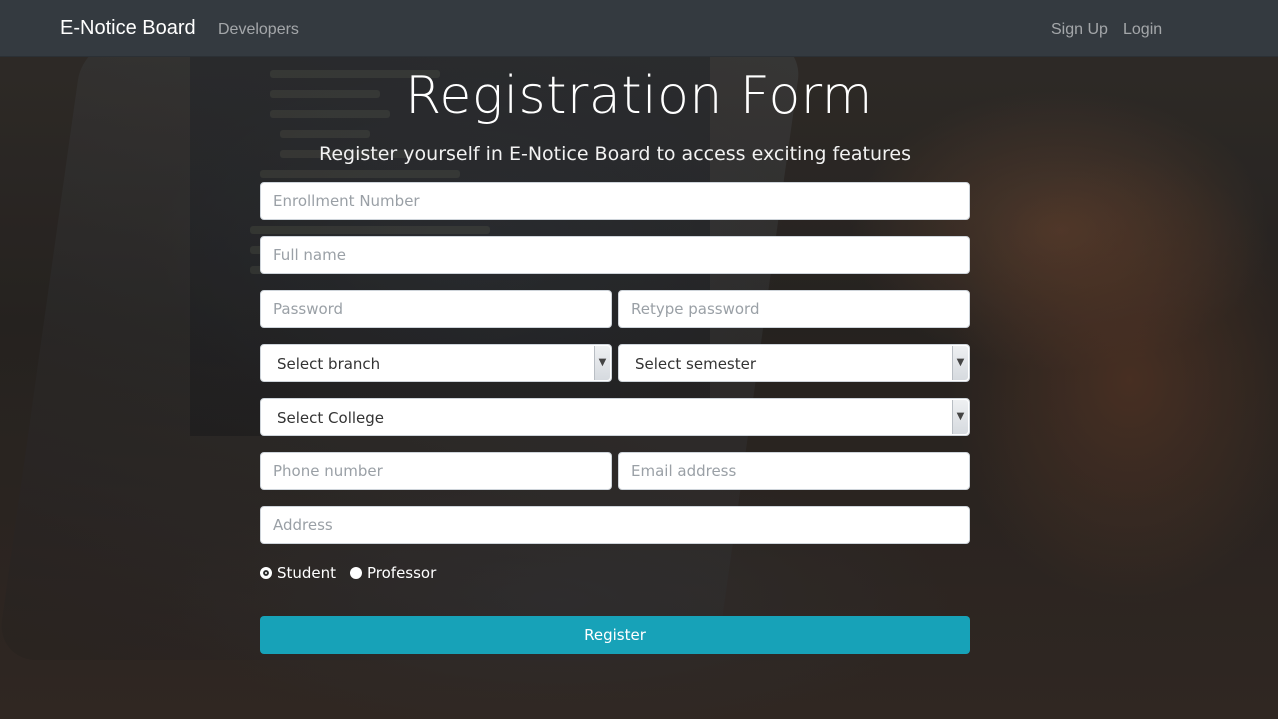  I want to click on password-input, so click(436, 309).